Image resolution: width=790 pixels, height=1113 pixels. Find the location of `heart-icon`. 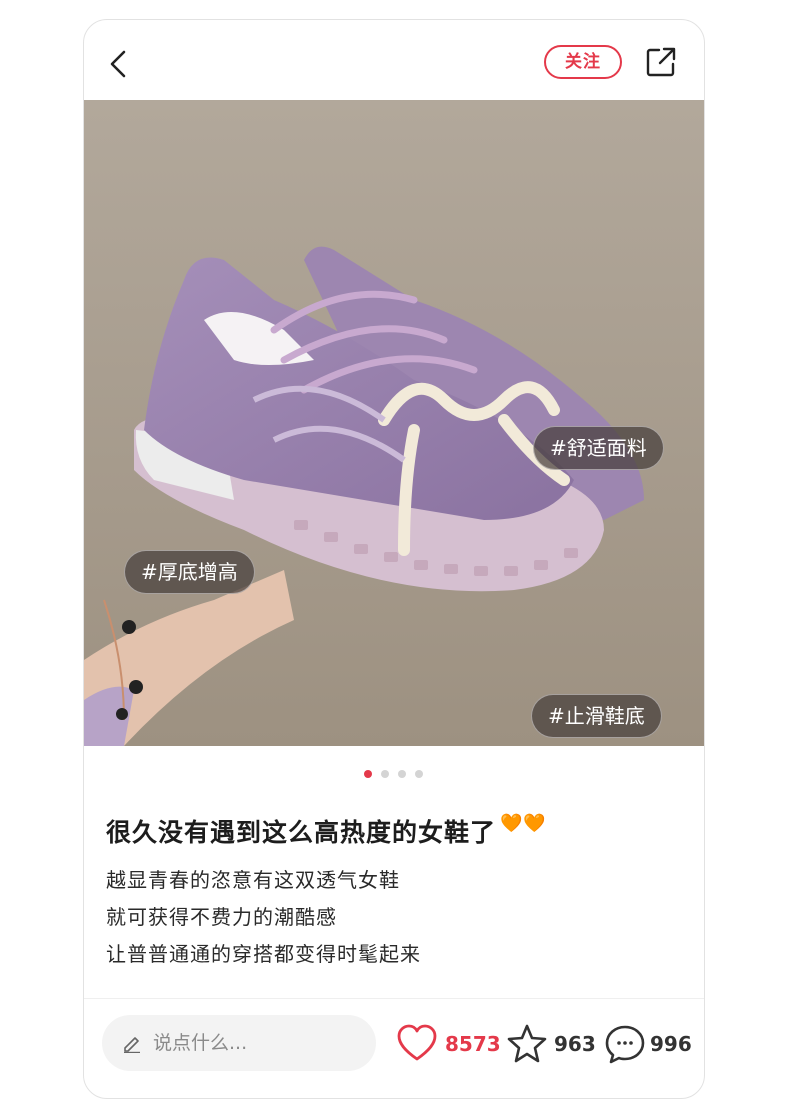

heart-icon is located at coordinates (417, 1042).